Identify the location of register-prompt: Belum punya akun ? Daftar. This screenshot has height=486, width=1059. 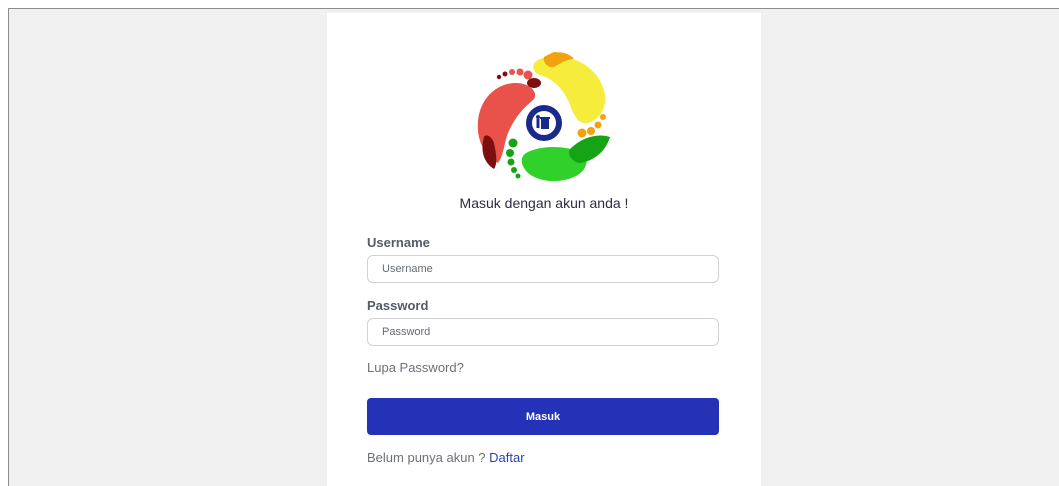
(446, 457).